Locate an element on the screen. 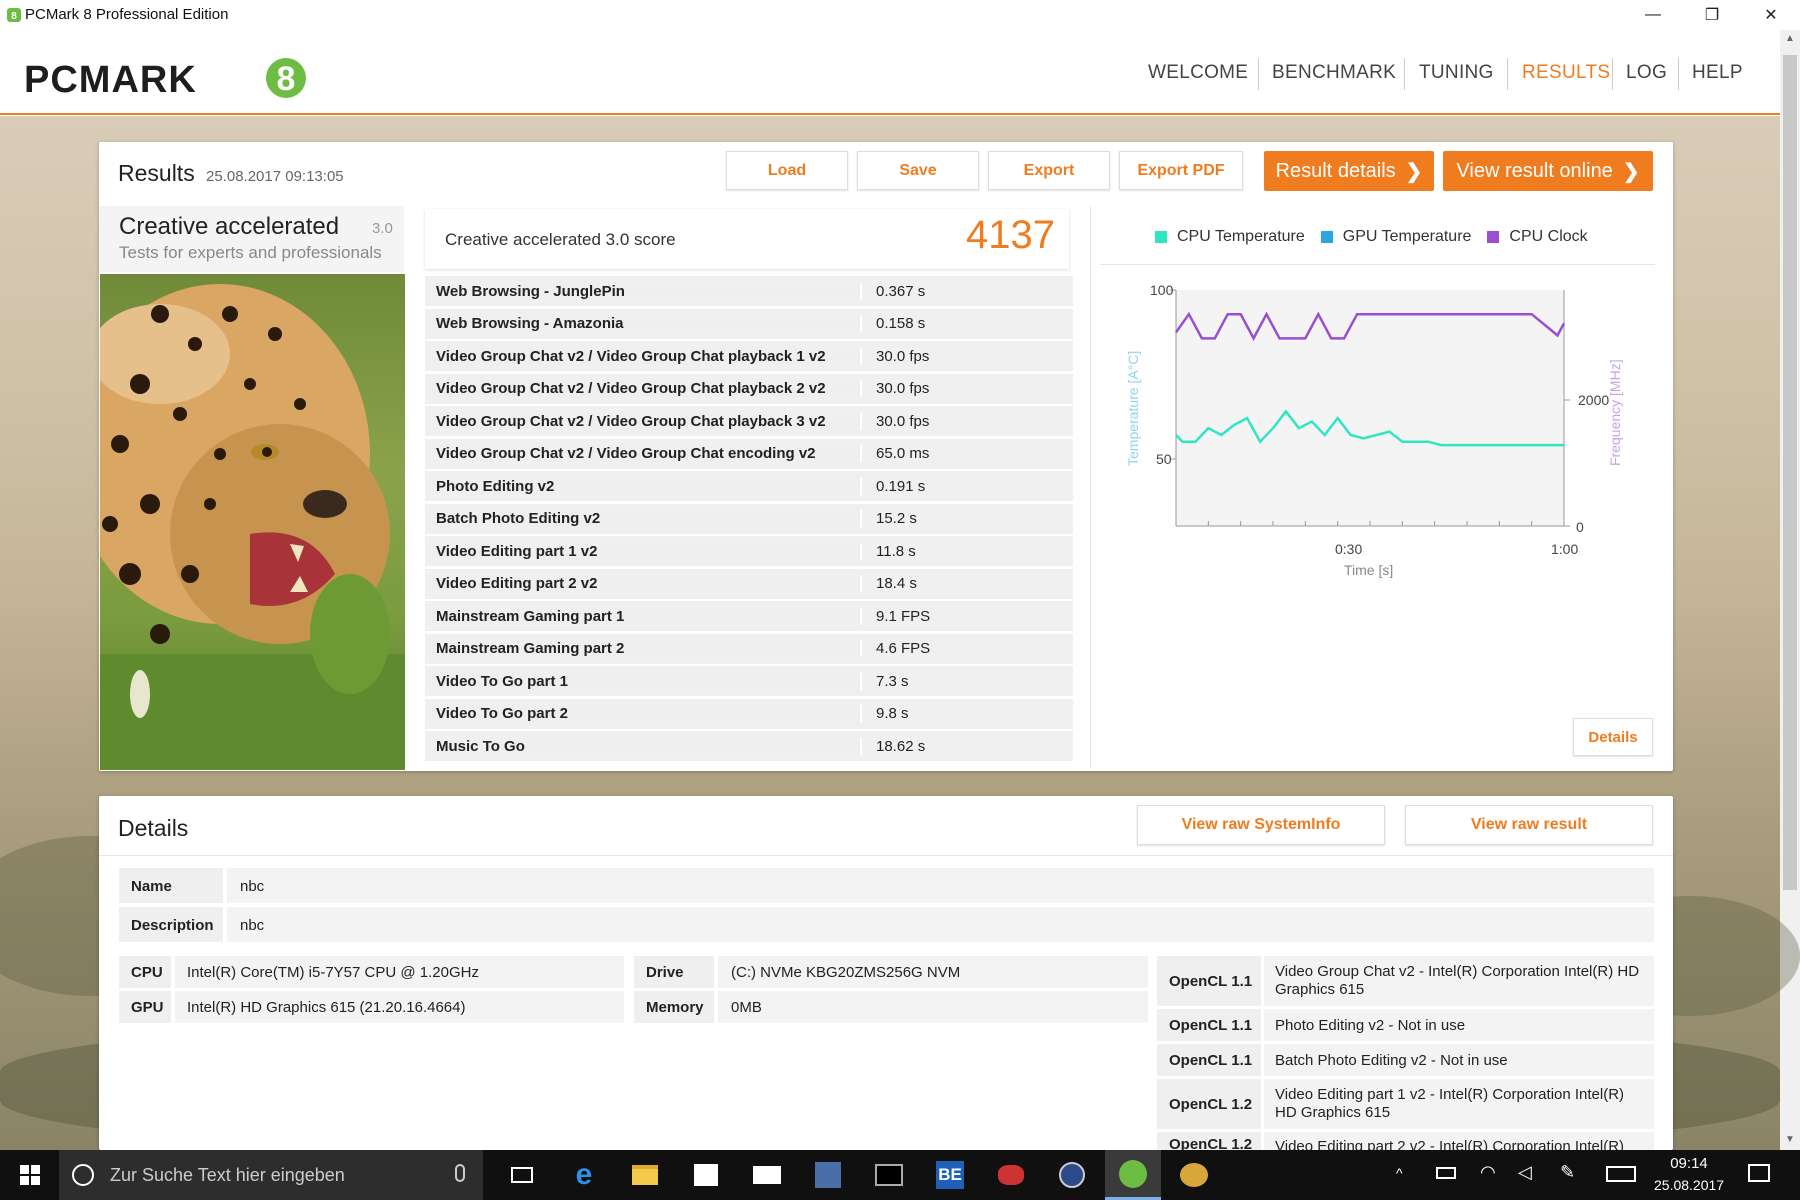 This screenshot has width=1800, height=1200. test-name: Creative accelerated is located at coordinates (229, 226).